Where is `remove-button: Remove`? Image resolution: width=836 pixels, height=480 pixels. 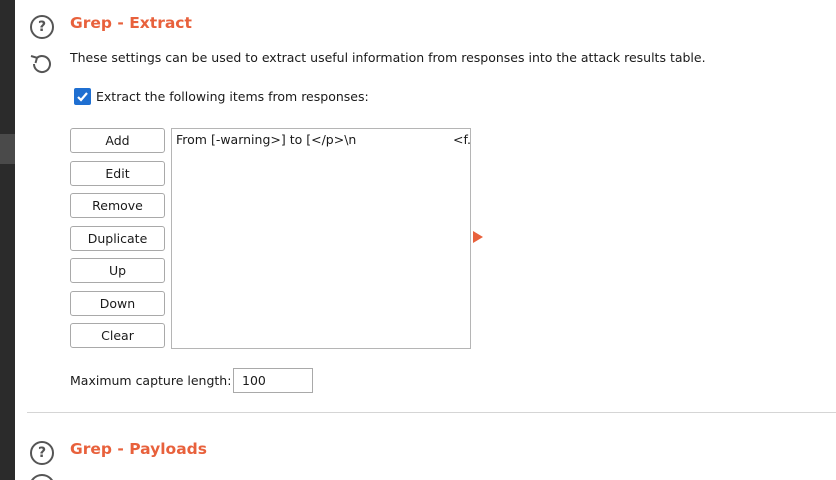 remove-button: Remove is located at coordinates (117, 205).